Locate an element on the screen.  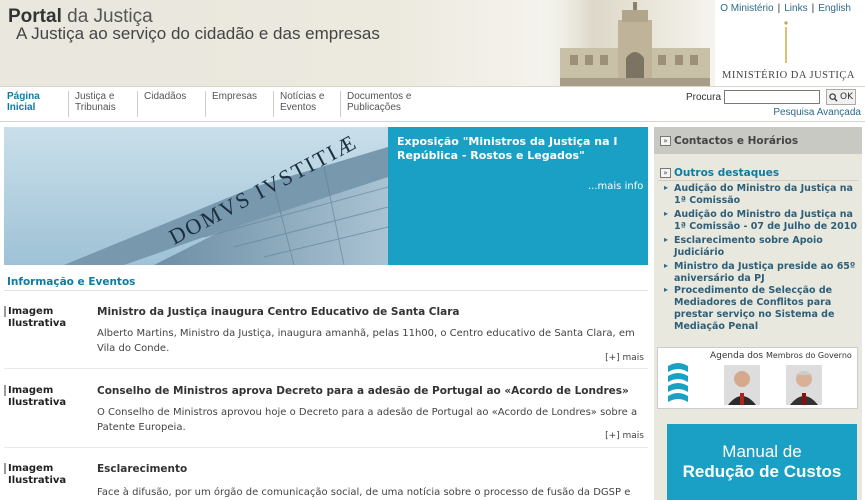
nav-item-noticias-eventos: Notícias e Eventos is located at coordinates (298, 104).